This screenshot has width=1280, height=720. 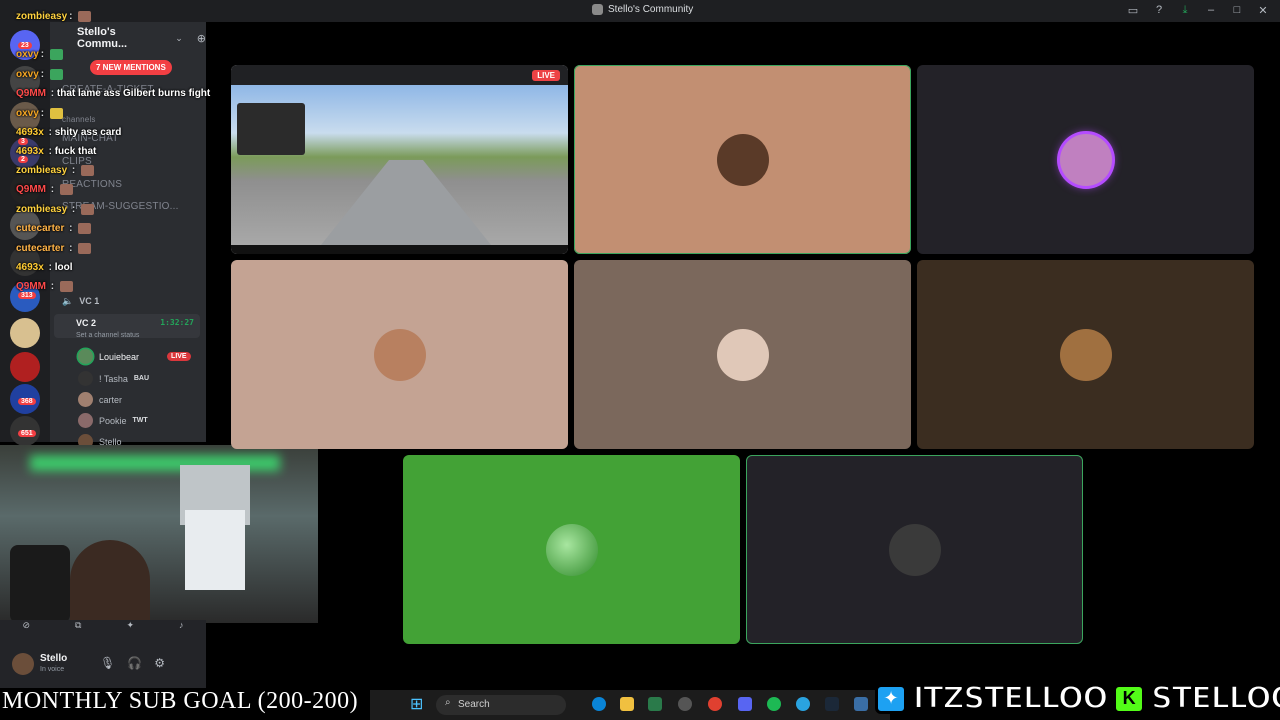 What do you see at coordinates (111, 399) in the screenshot?
I see `member-name: carter` at bounding box center [111, 399].